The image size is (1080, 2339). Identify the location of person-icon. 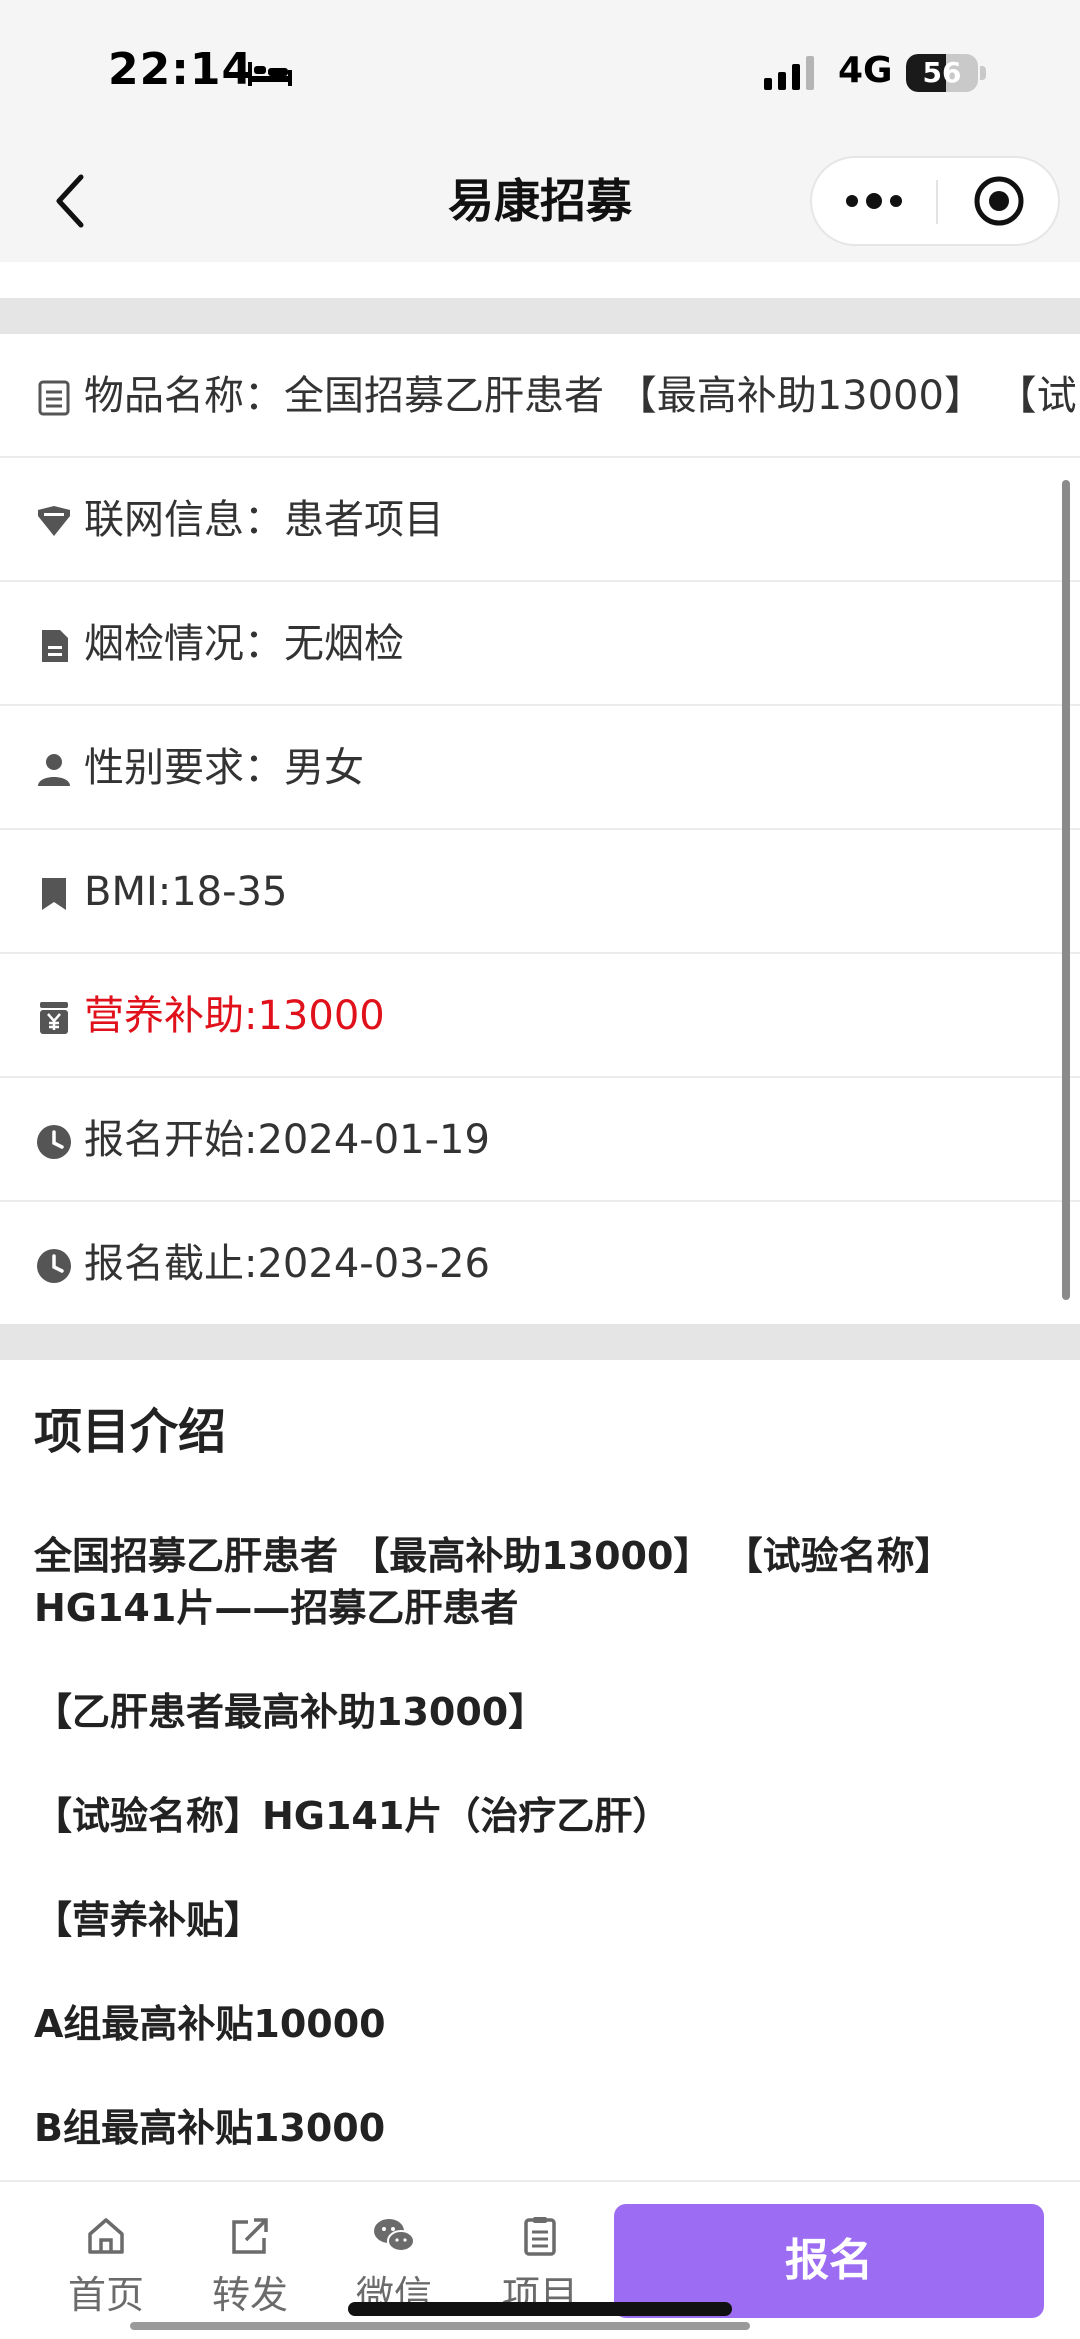
(54, 770).